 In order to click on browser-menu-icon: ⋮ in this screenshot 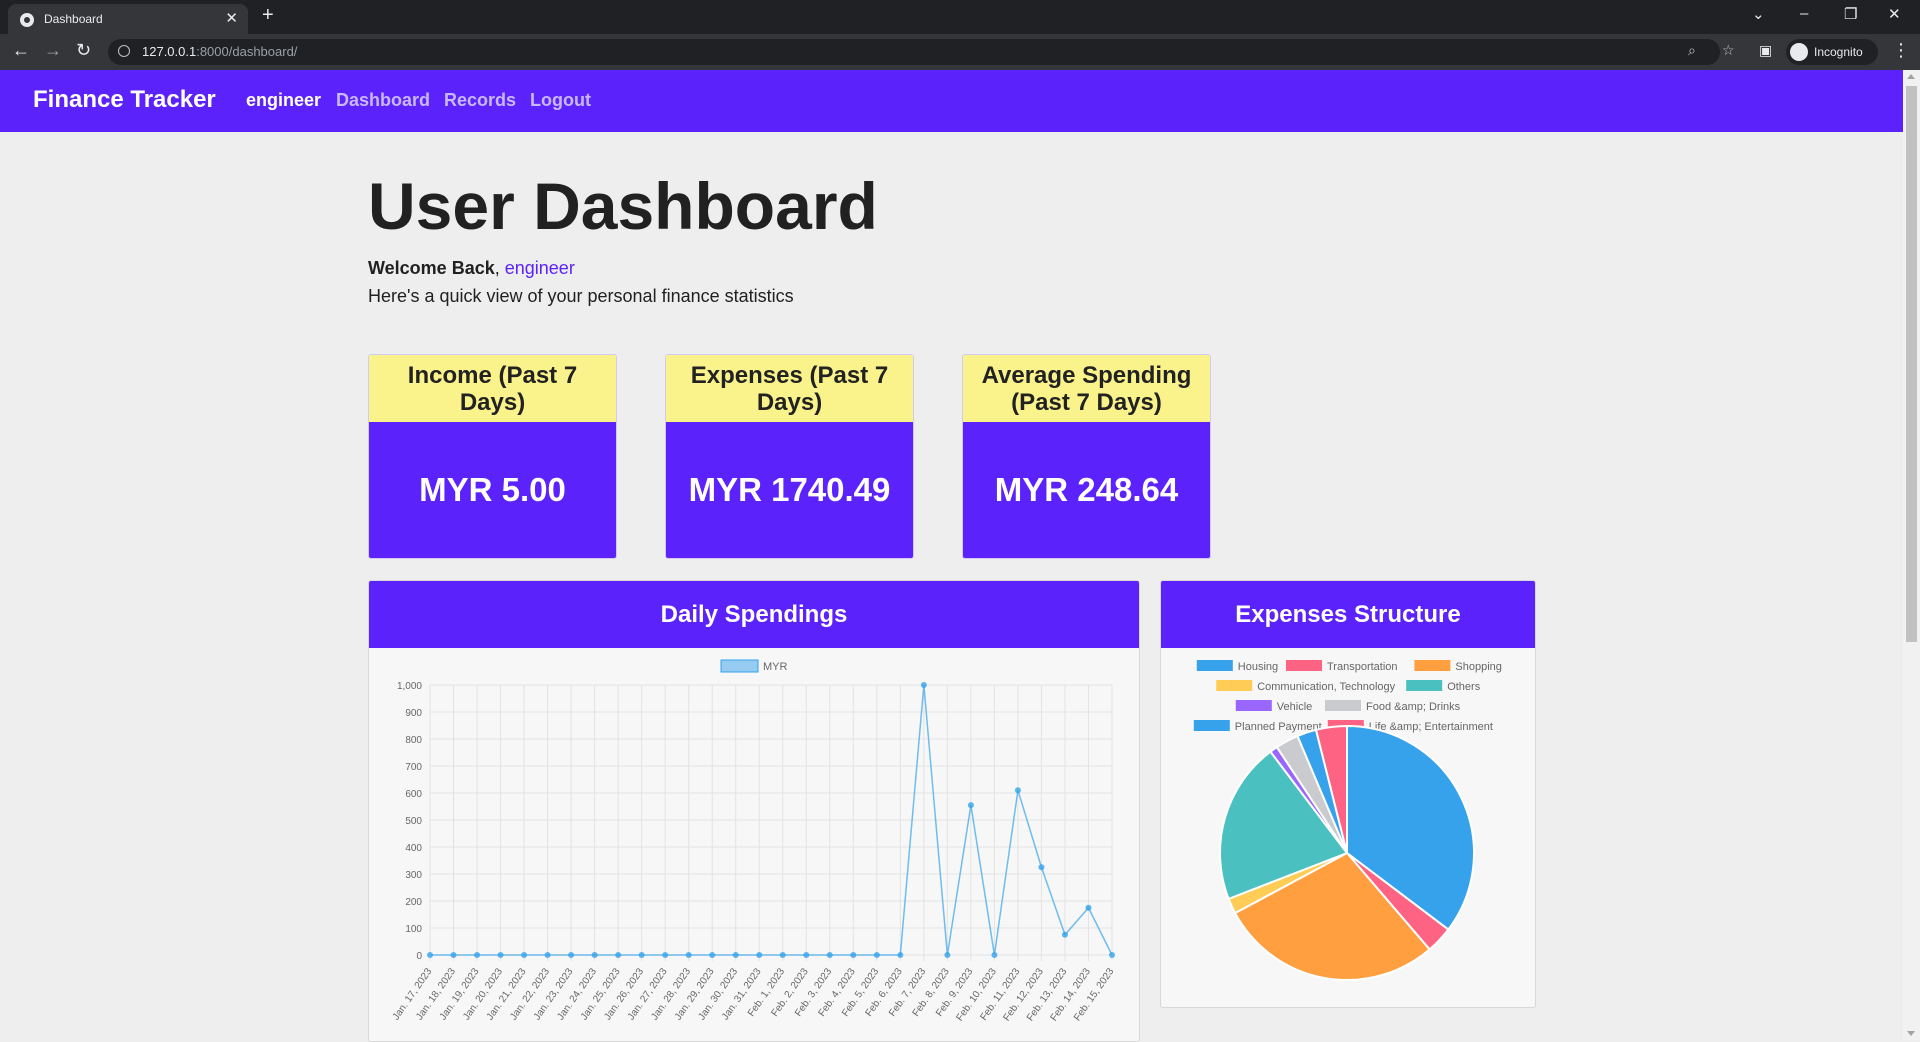, I will do `click(1901, 50)`.